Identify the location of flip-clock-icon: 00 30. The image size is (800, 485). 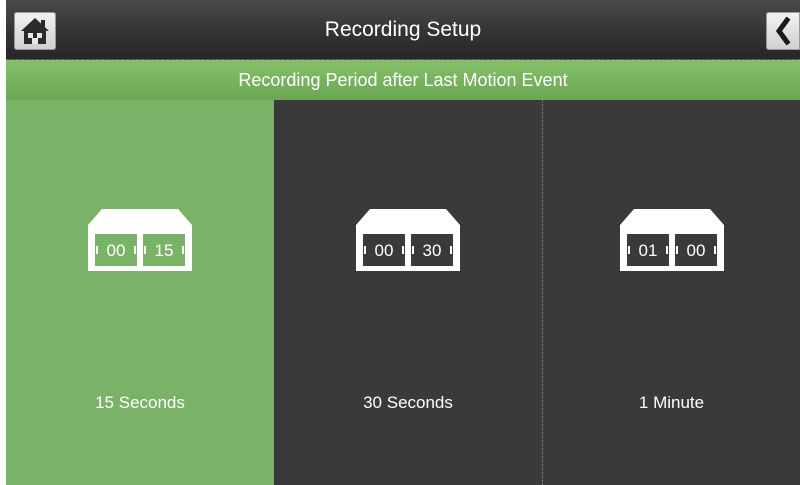
(408, 240).